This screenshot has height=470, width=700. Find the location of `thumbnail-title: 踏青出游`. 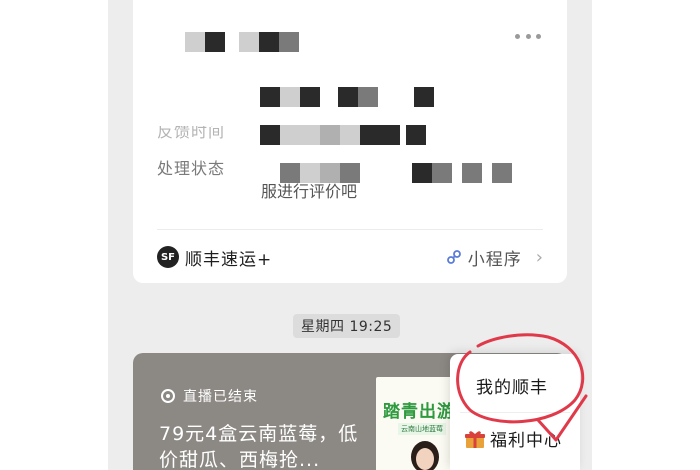

thumbnail-title: 踏青出游 is located at coordinates (419, 412).